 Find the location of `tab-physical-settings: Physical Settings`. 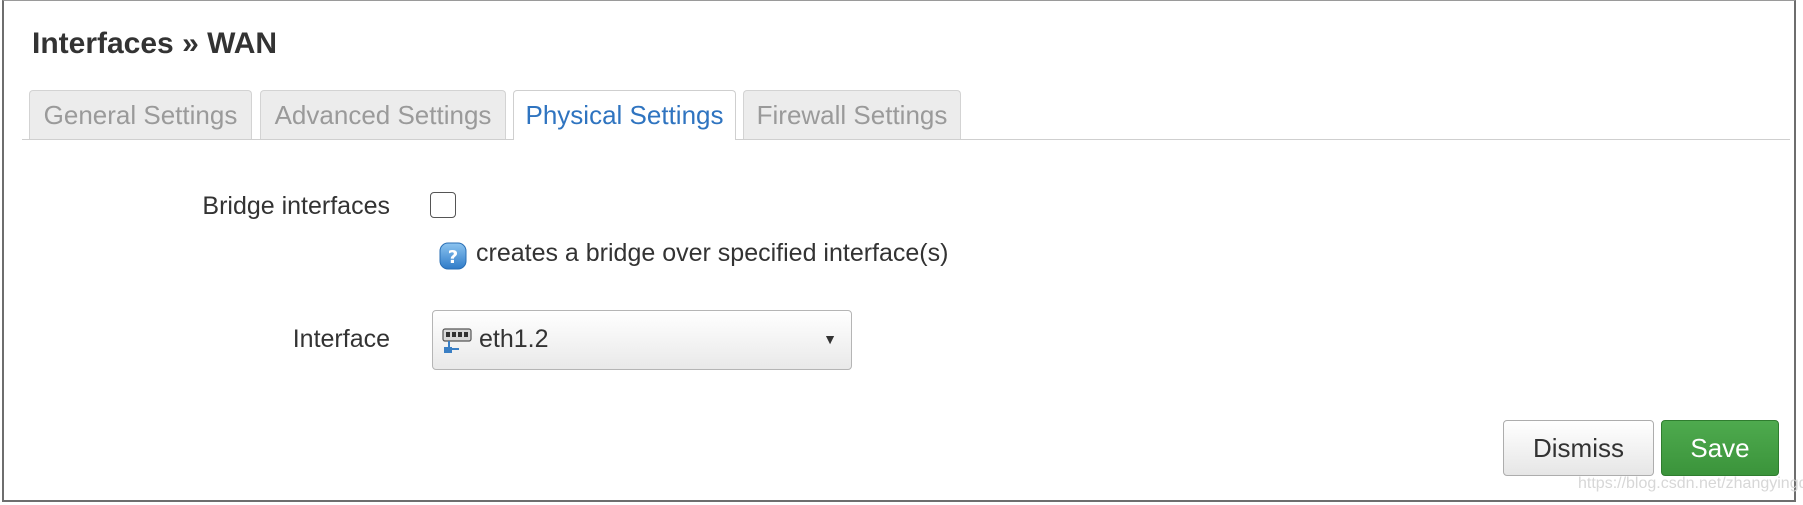

tab-physical-settings: Physical Settings is located at coordinates (624, 115).